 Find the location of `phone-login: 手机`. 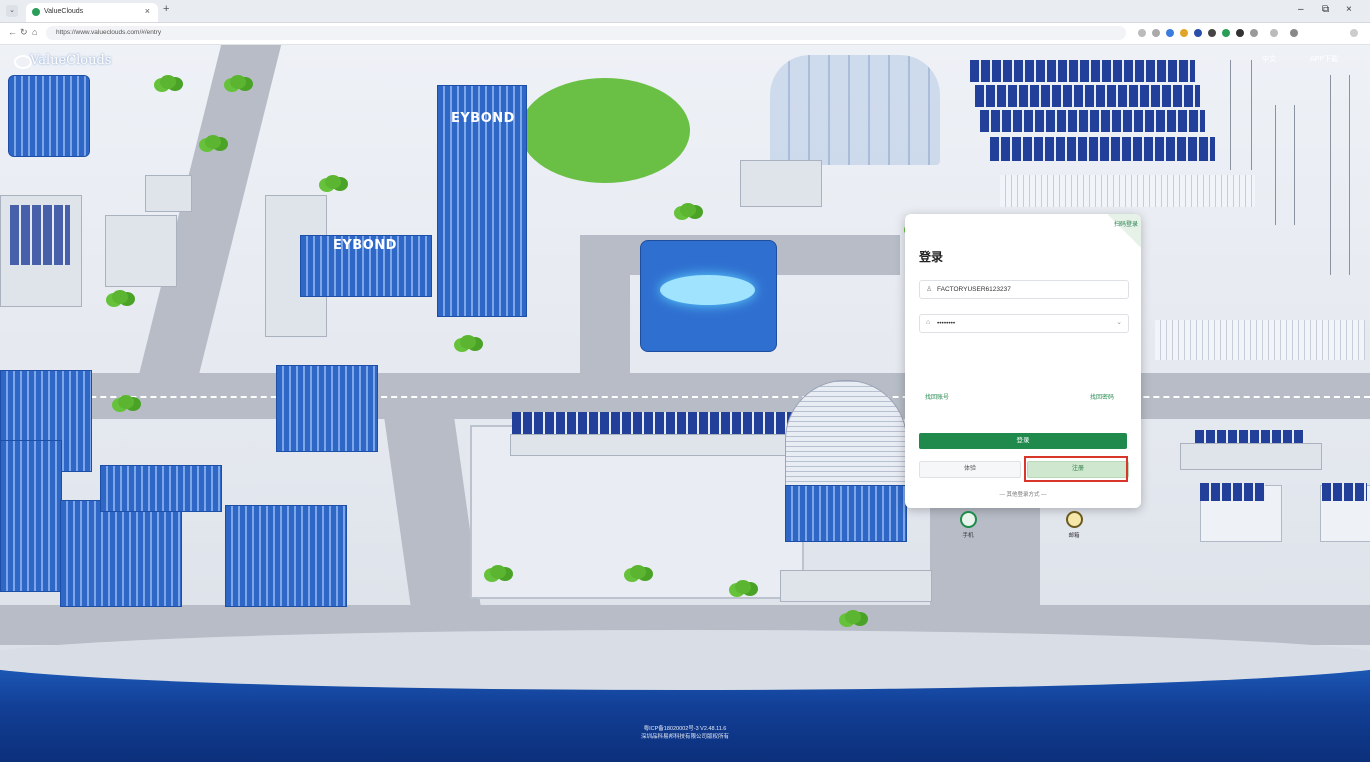

phone-login: 手机 is located at coordinates (968, 525).